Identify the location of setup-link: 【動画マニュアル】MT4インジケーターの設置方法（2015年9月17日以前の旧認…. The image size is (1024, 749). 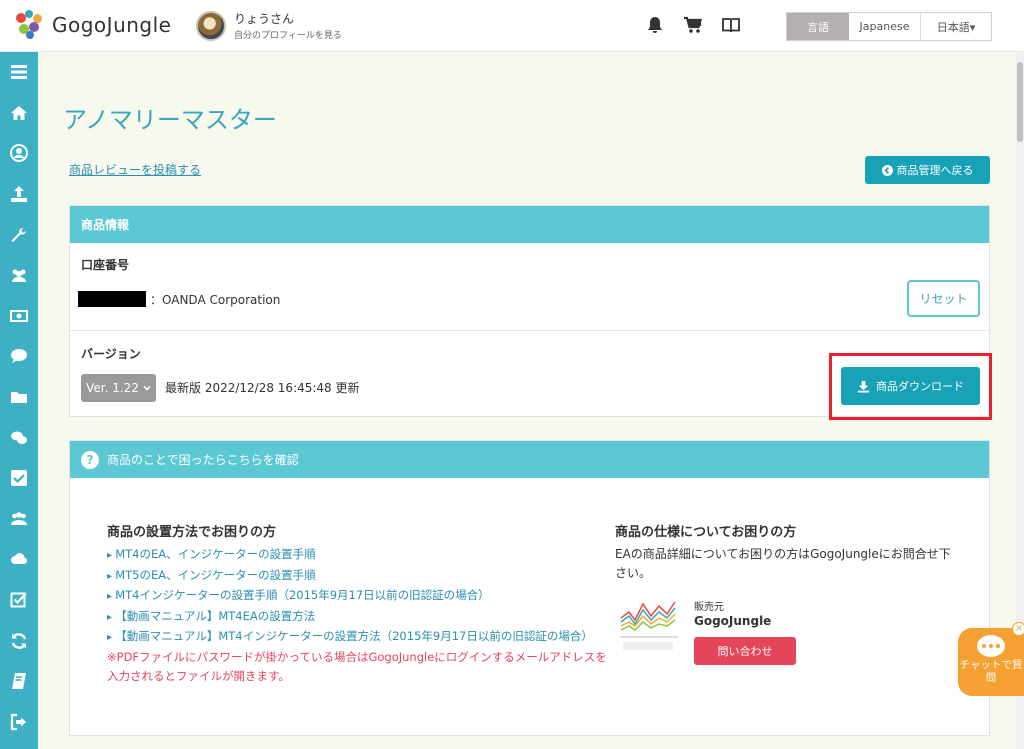
(359, 637).